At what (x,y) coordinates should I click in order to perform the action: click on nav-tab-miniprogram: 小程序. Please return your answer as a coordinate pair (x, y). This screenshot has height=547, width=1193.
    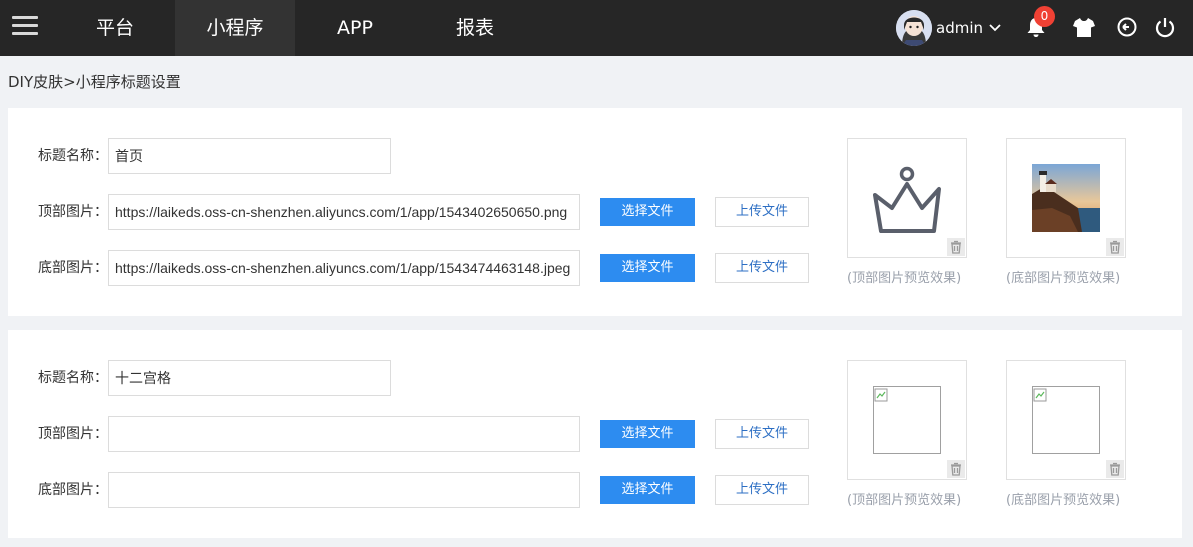
    Looking at the image, I should click on (235, 28).